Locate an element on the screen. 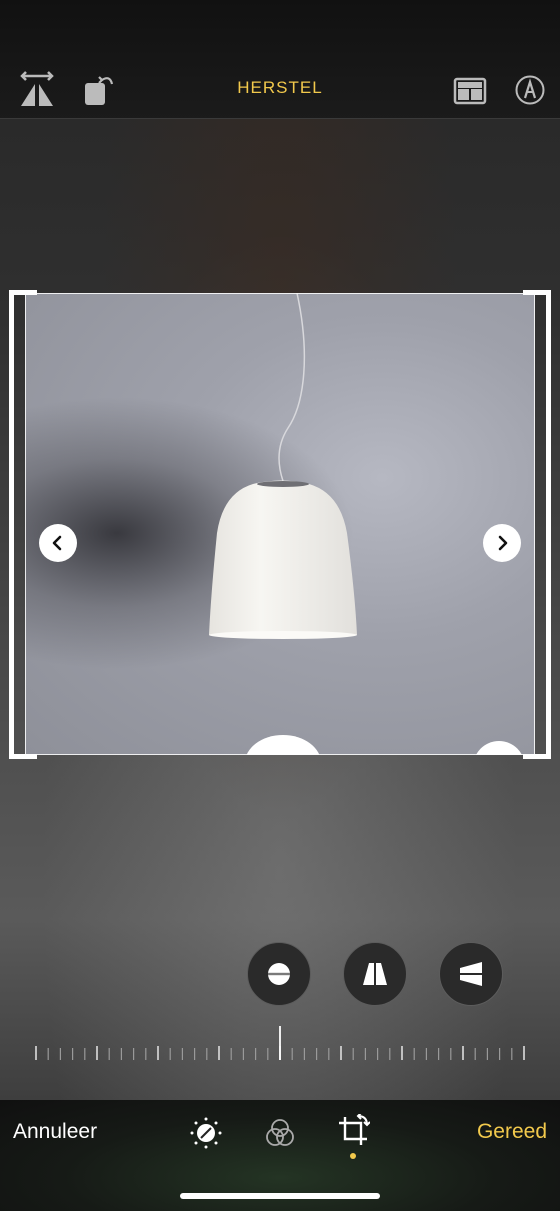 This screenshot has width=560, height=1211. aspect-ratio-icon is located at coordinates (470, 91).